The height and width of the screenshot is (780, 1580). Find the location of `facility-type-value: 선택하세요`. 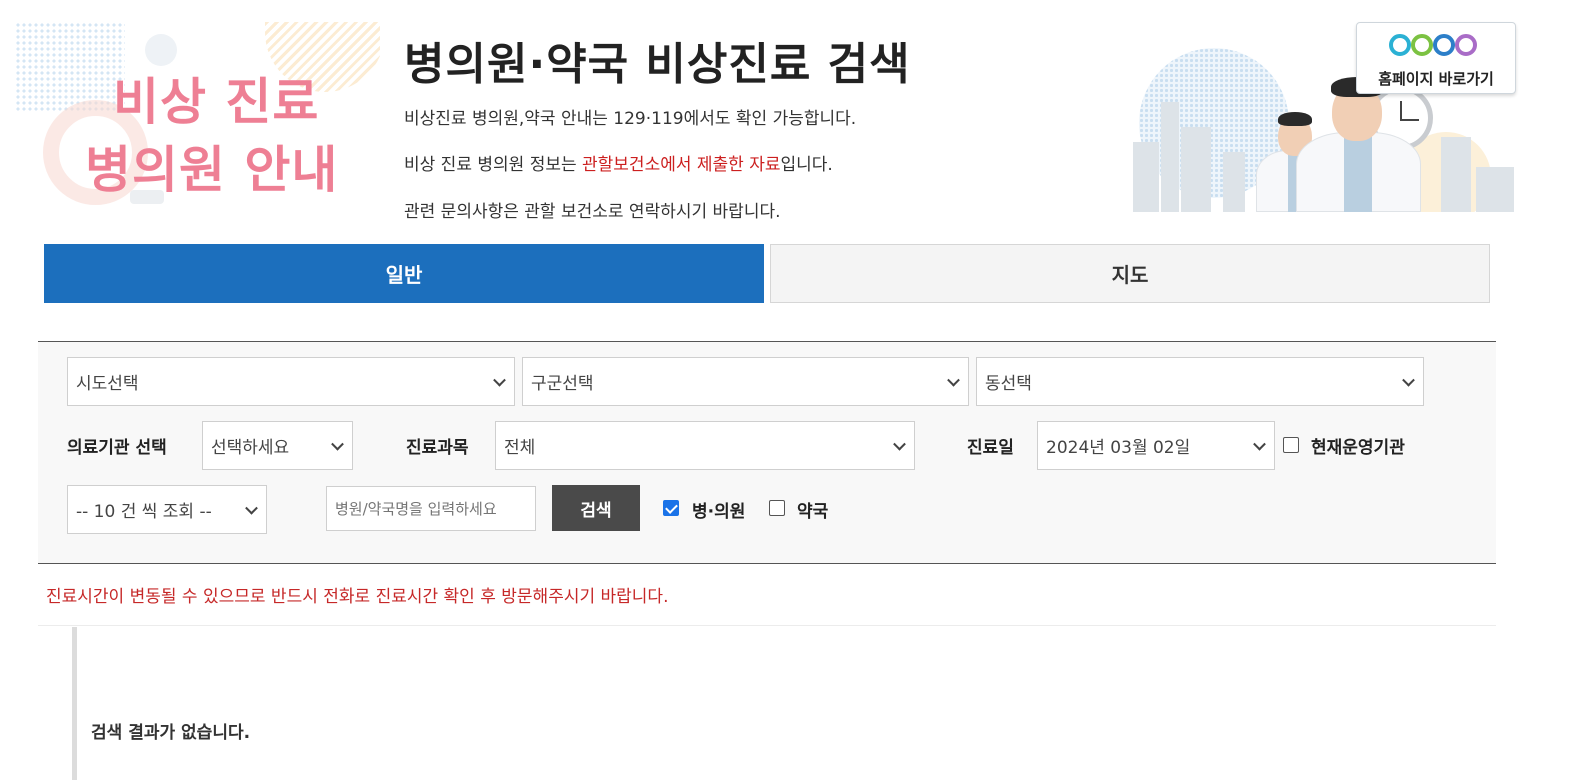

facility-type-value: 선택하세요 is located at coordinates (250, 448).